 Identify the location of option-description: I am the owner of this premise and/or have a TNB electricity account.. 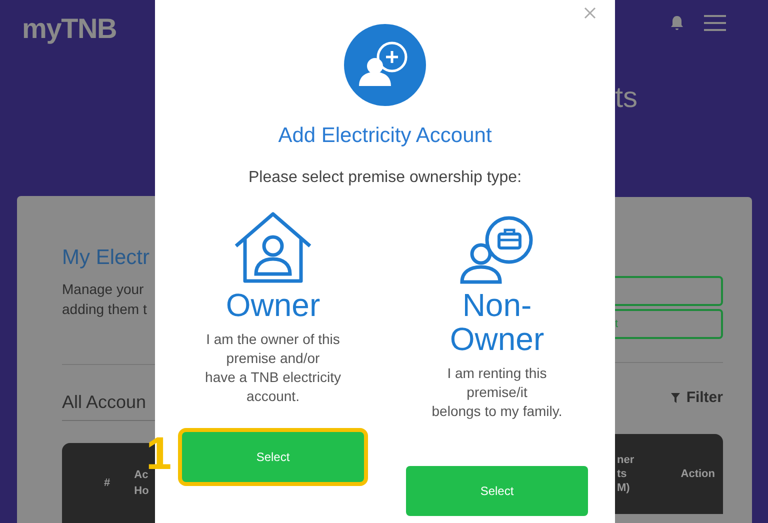
(273, 368).